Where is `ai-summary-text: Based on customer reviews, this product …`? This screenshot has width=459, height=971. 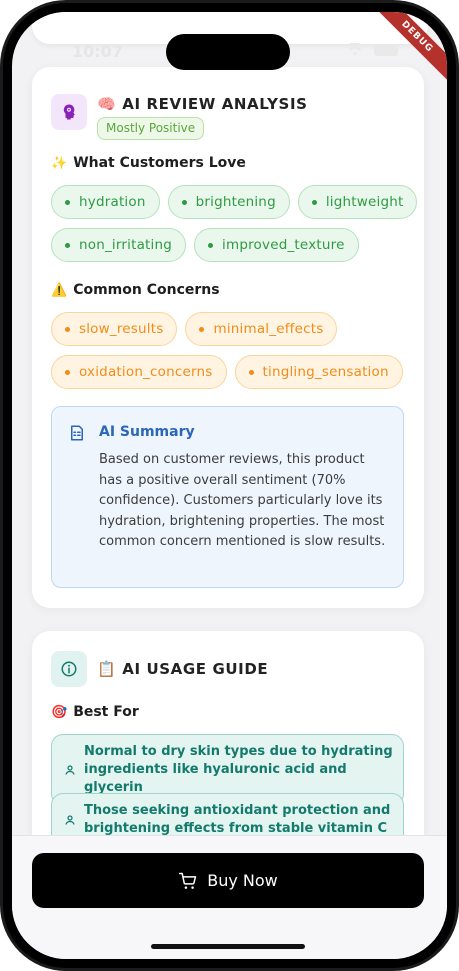
ai-summary-text: Based on customer reviews, this product … is located at coordinates (242, 500).